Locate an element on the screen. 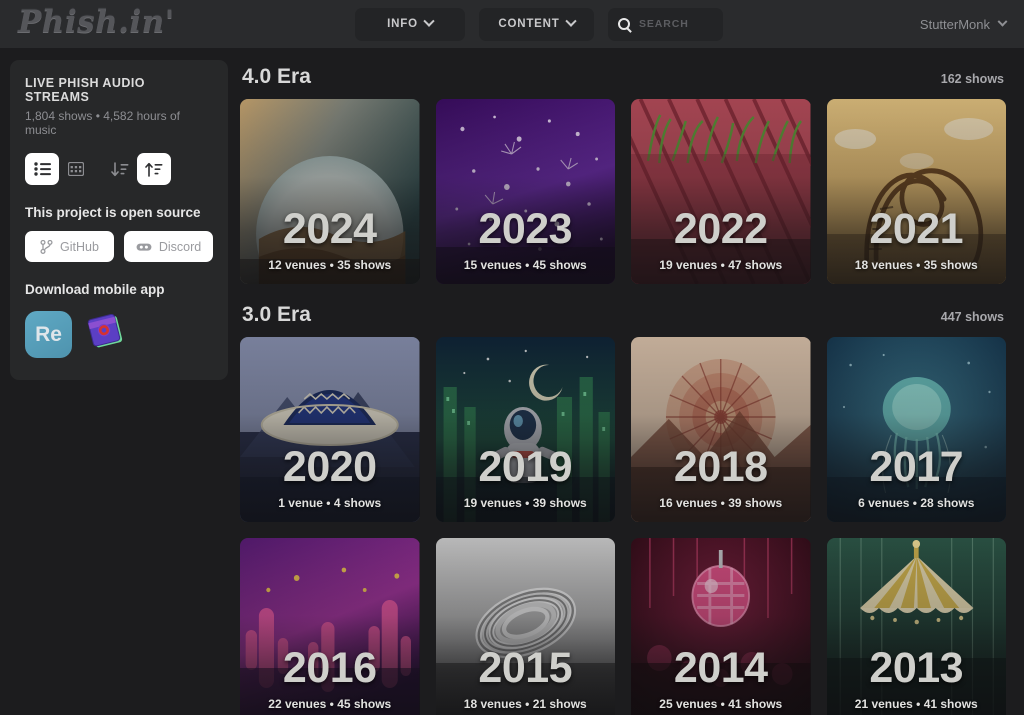  year-card-2014: 2014 25 venues • 41 shows is located at coordinates (721, 626).